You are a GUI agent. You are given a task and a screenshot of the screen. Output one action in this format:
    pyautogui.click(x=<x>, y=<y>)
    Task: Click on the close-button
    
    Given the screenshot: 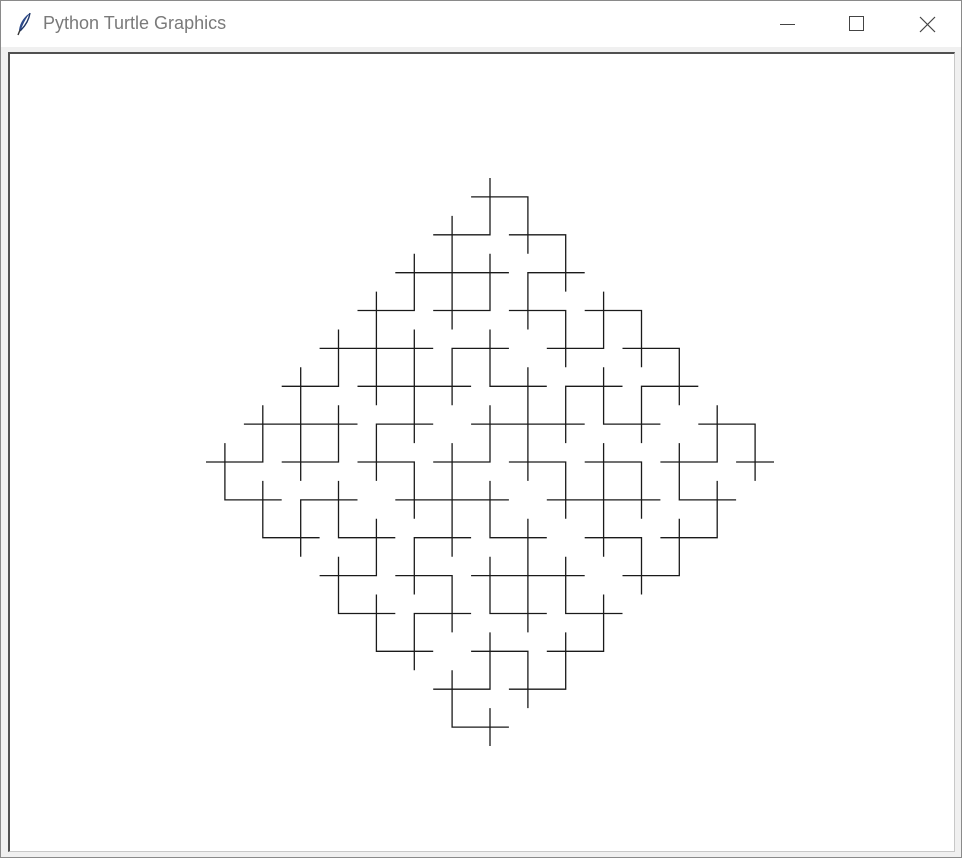 What is the action you would take?
    pyautogui.click(x=926, y=24)
    